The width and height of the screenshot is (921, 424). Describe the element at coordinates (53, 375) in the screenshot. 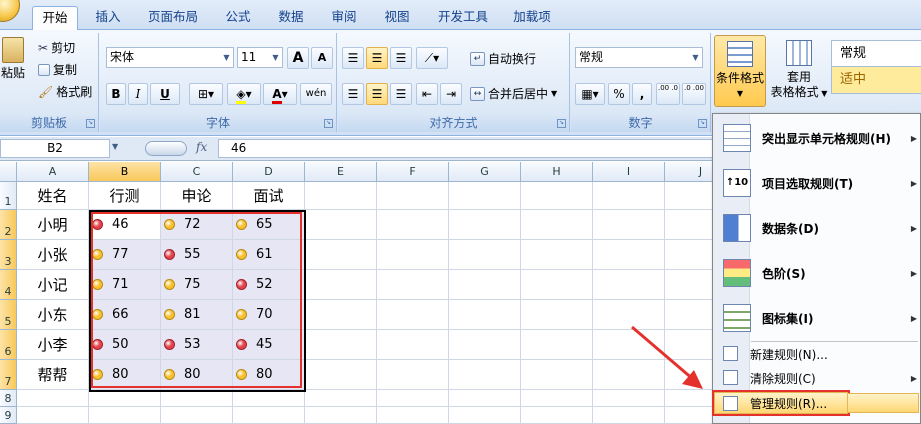

I see `name-cell: 帮帮` at that location.